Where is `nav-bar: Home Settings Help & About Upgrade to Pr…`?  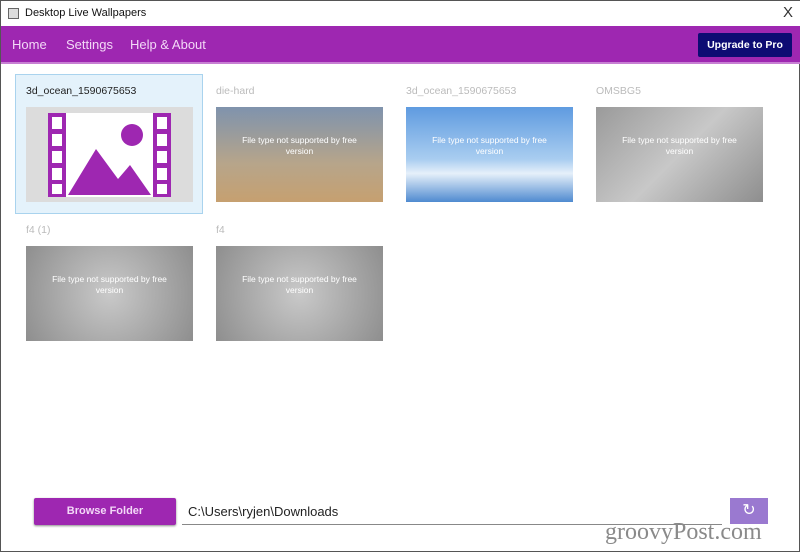
nav-bar: Home Settings Help & About Upgrade to Pr… is located at coordinates (400, 45).